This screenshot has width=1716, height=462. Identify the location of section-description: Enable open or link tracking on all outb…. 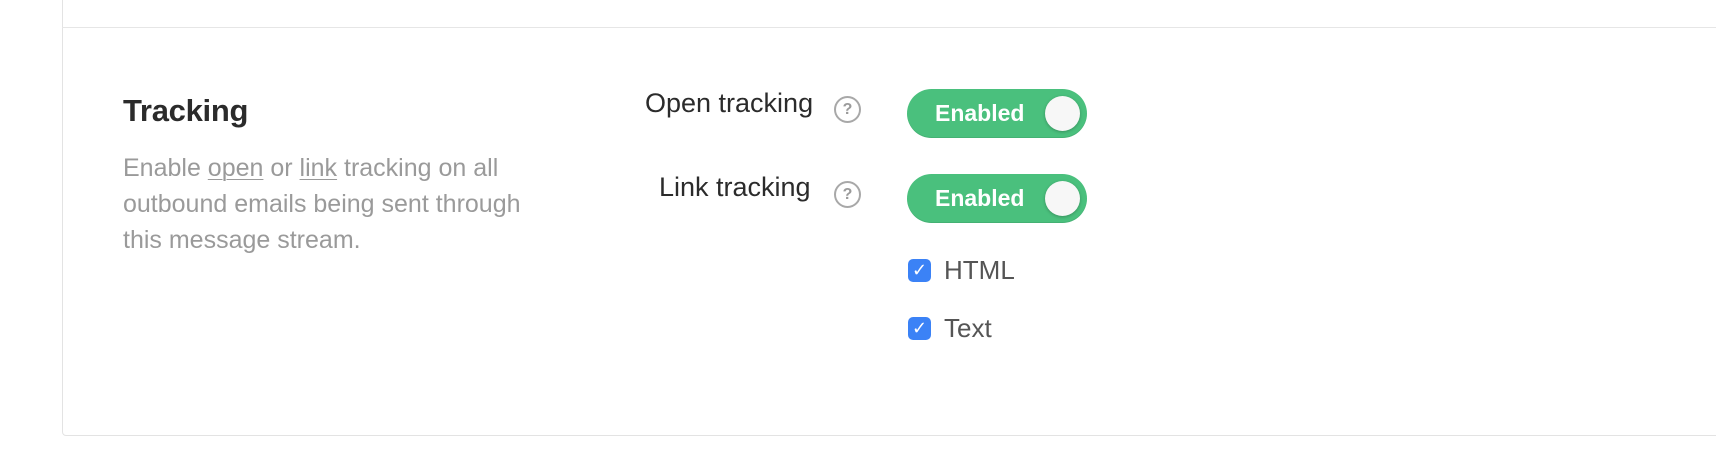
(343, 204).